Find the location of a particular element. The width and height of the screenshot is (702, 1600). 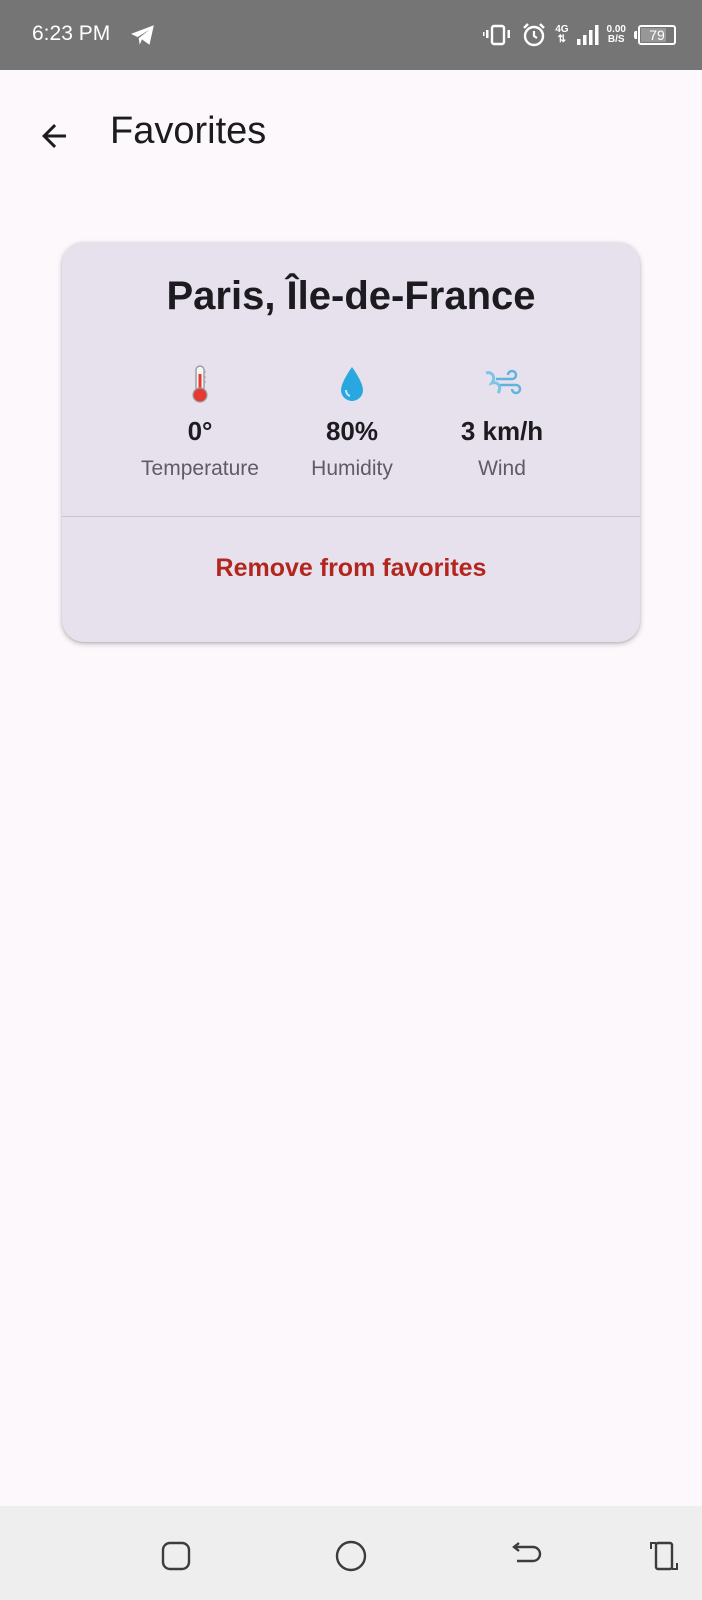

battery-percent: 79 is located at coordinates (657, 35).